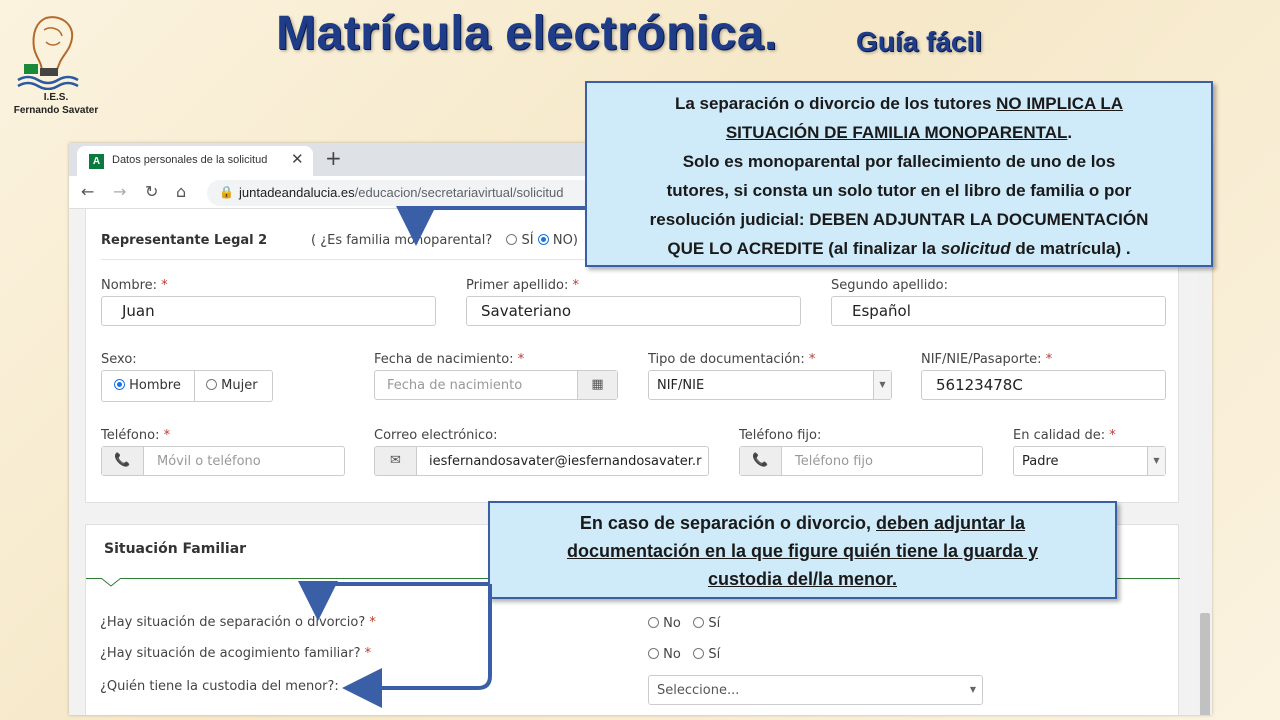 This screenshot has width=1280, height=720. Describe the element at coordinates (297, 192) in the screenshot. I see `url-host: juntadeandalucia.es` at that location.